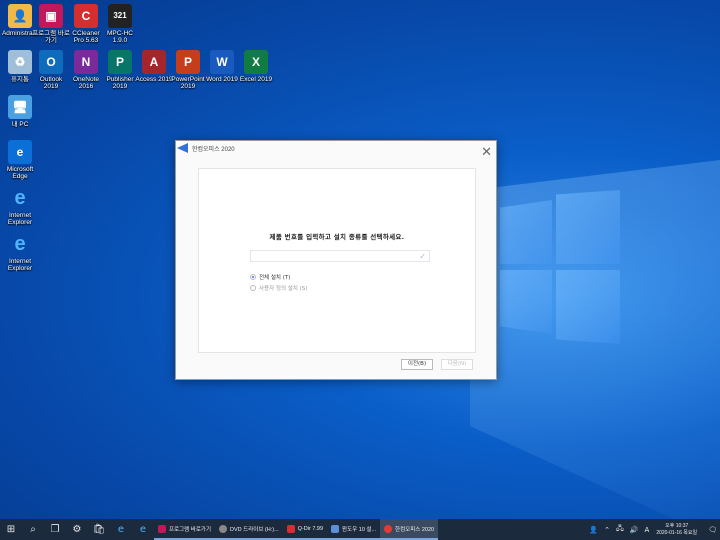 This screenshot has width=720, height=540. I want to click on check-icon: ✓, so click(422, 256).